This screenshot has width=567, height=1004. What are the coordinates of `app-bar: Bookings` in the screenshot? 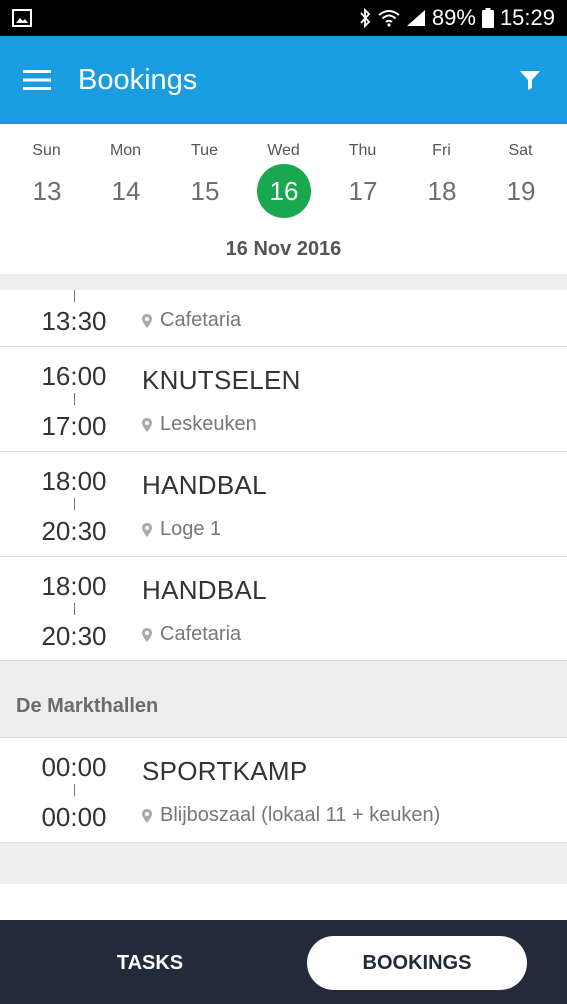 It's located at (283, 80).